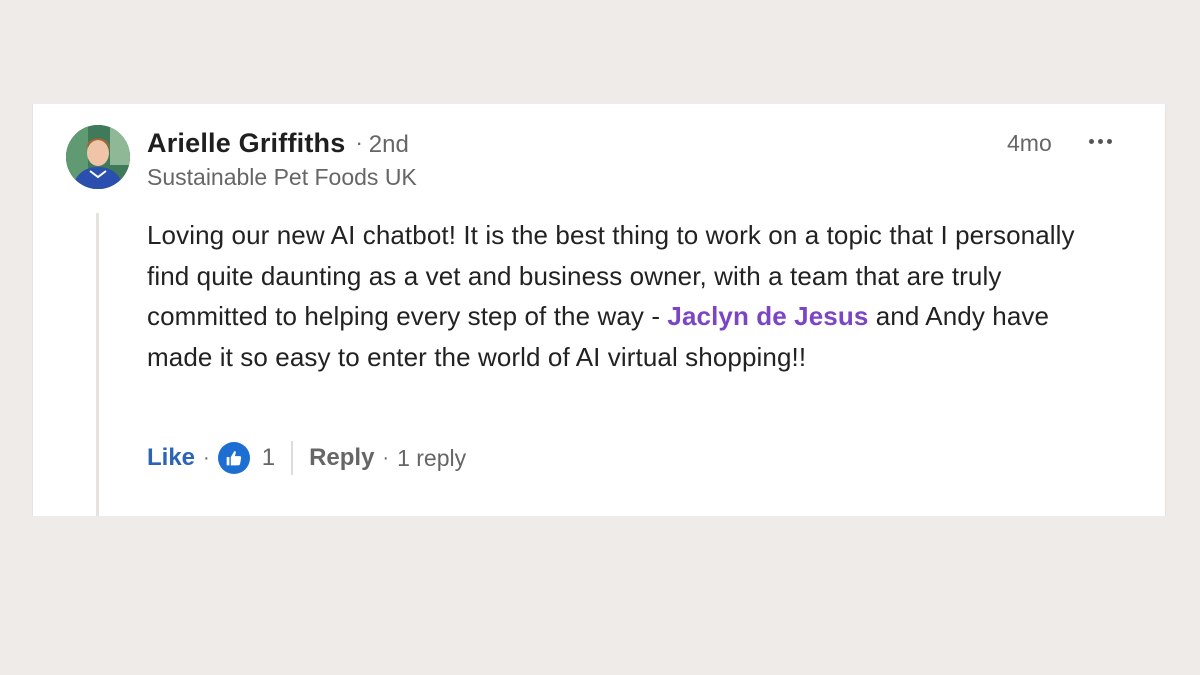 The height and width of the screenshot is (675, 1200). What do you see at coordinates (431, 458) in the screenshot?
I see `reply-count-link: 1 reply` at bounding box center [431, 458].